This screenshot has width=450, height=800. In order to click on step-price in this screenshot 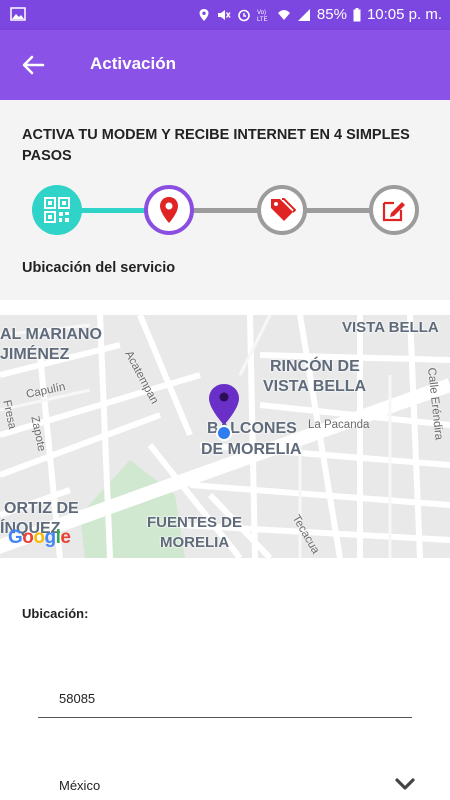, I will do `click(282, 210)`.